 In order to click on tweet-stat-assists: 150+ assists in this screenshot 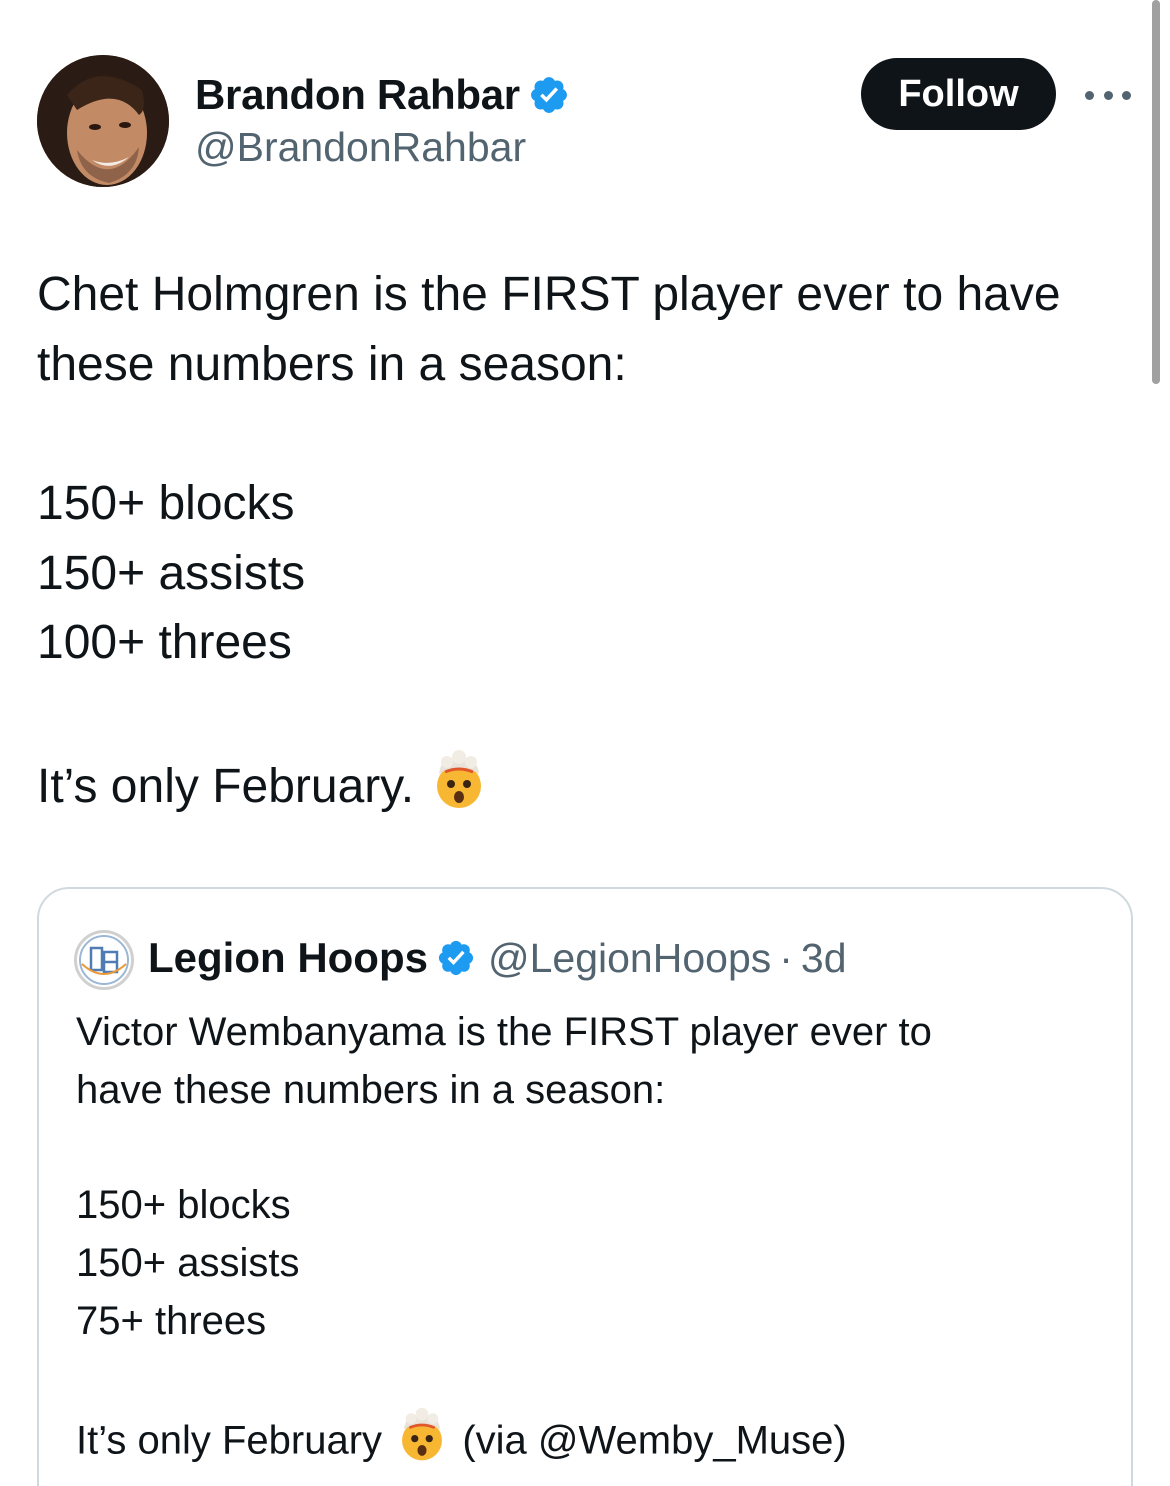, I will do `click(171, 573)`.